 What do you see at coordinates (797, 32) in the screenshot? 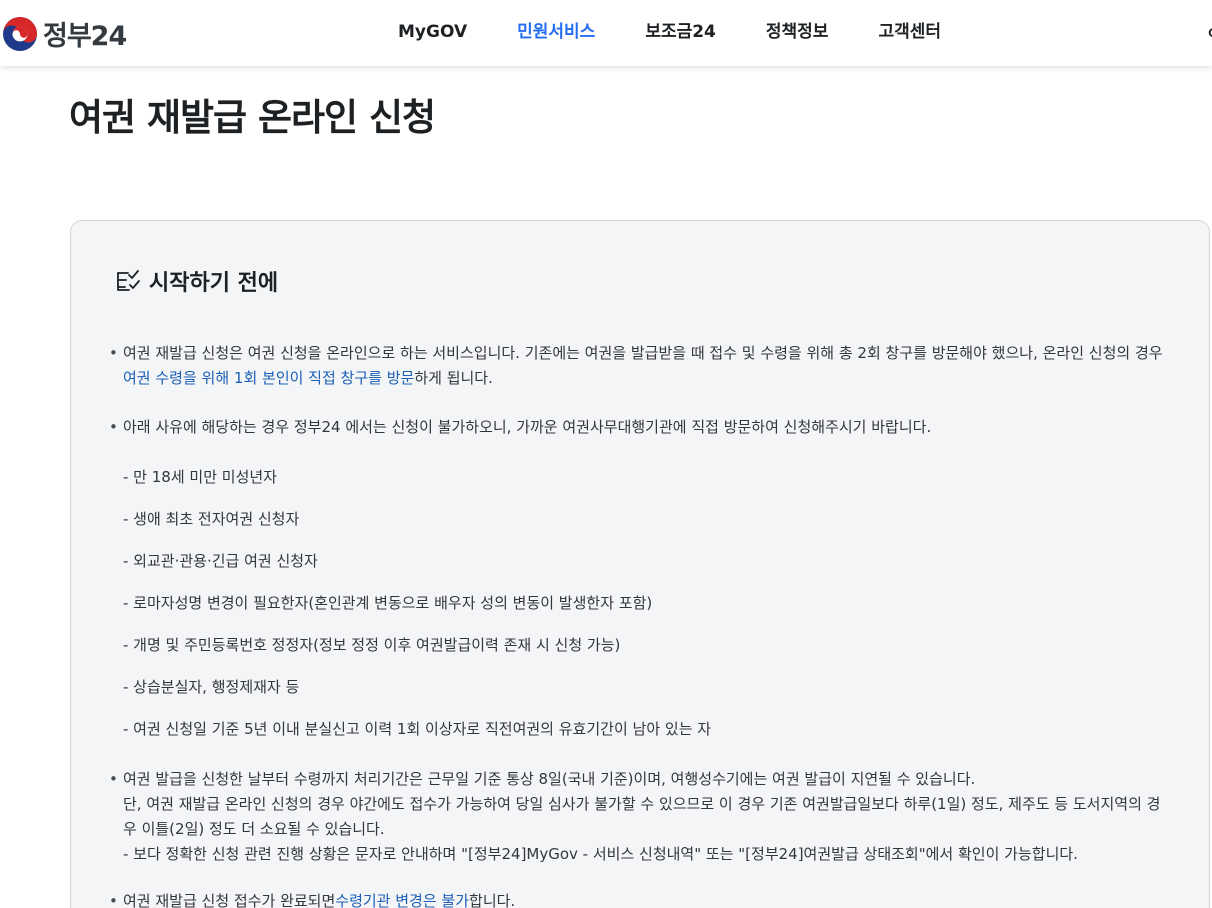
I see `nav-item-policy-info: 정책정보` at bounding box center [797, 32].